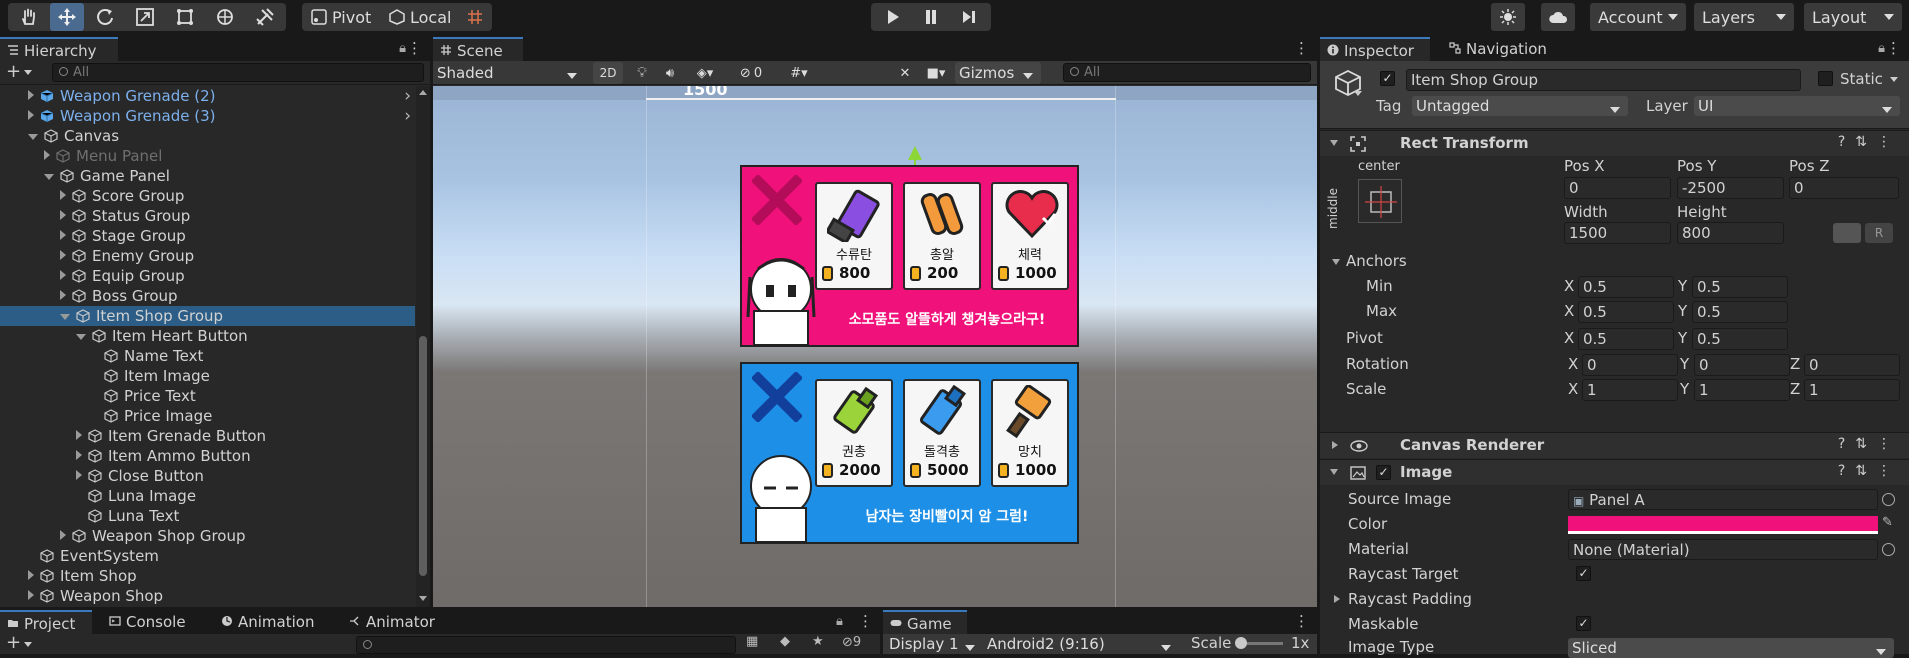 Image resolution: width=1909 pixels, height=658 pixels. I want to click on item-shop-panel: 수류탄 800 총알 200 체력 1000 소모품도 알뜰하게 챙겨놓으라구!, so click(909, 256).